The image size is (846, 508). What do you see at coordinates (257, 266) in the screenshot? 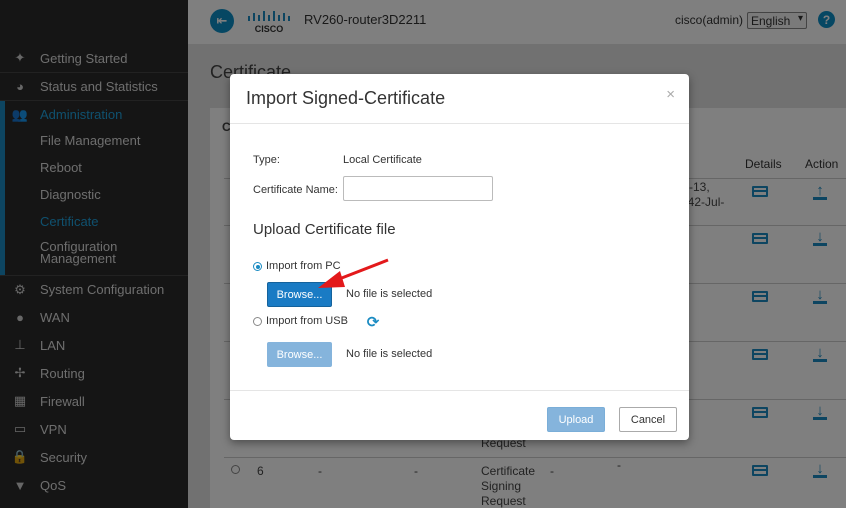
I see `import-from-pc-radio` at bounding box center [257, 266].